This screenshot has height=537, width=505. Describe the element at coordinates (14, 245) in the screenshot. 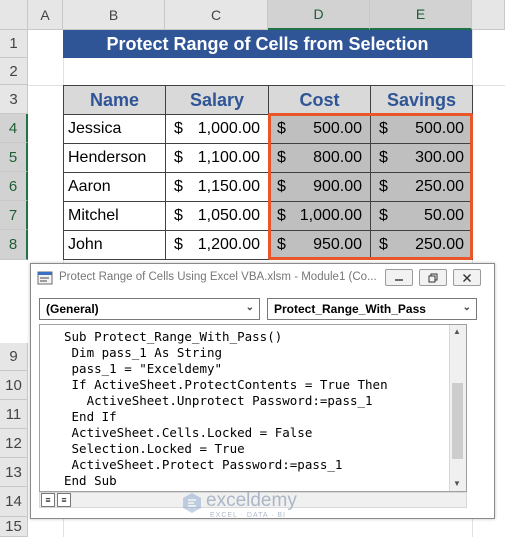

I see `row-header-8: 8` at that location.